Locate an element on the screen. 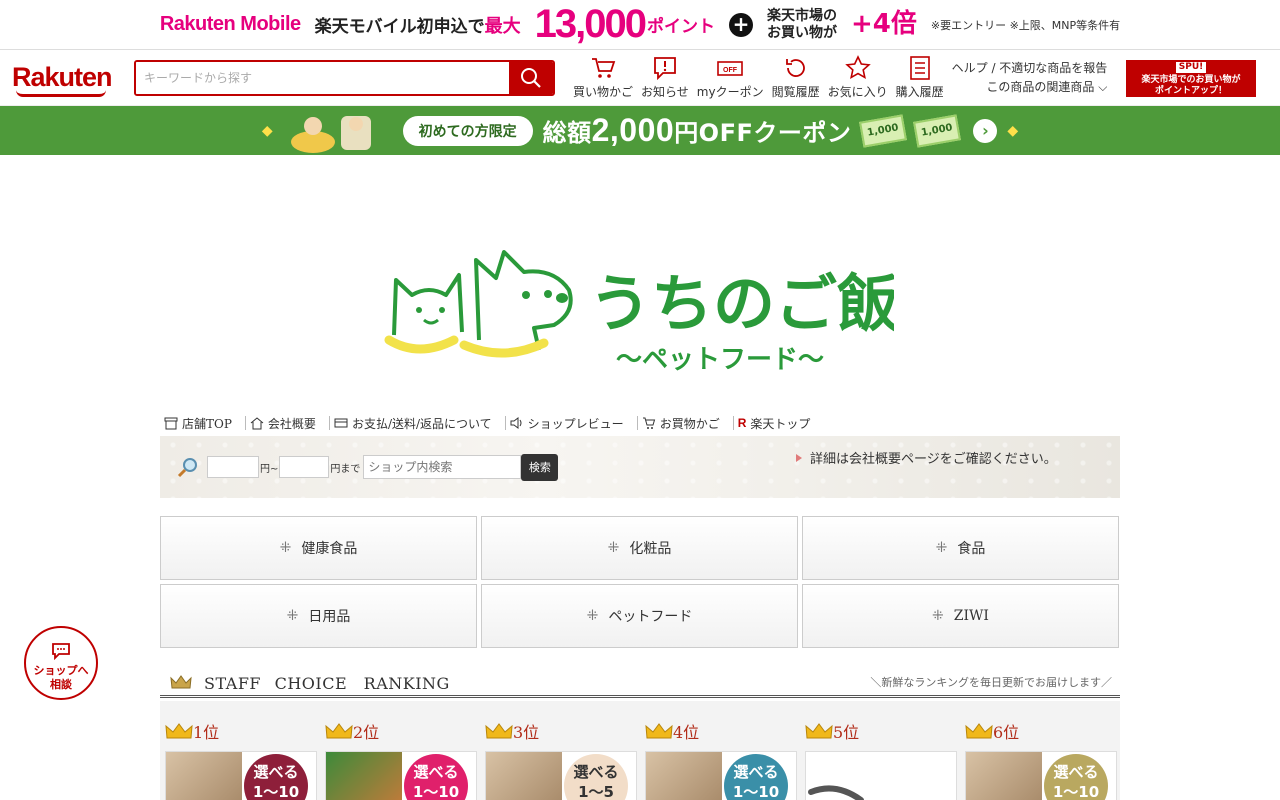  svg-text: OFF is located at coordinates (730, 70).